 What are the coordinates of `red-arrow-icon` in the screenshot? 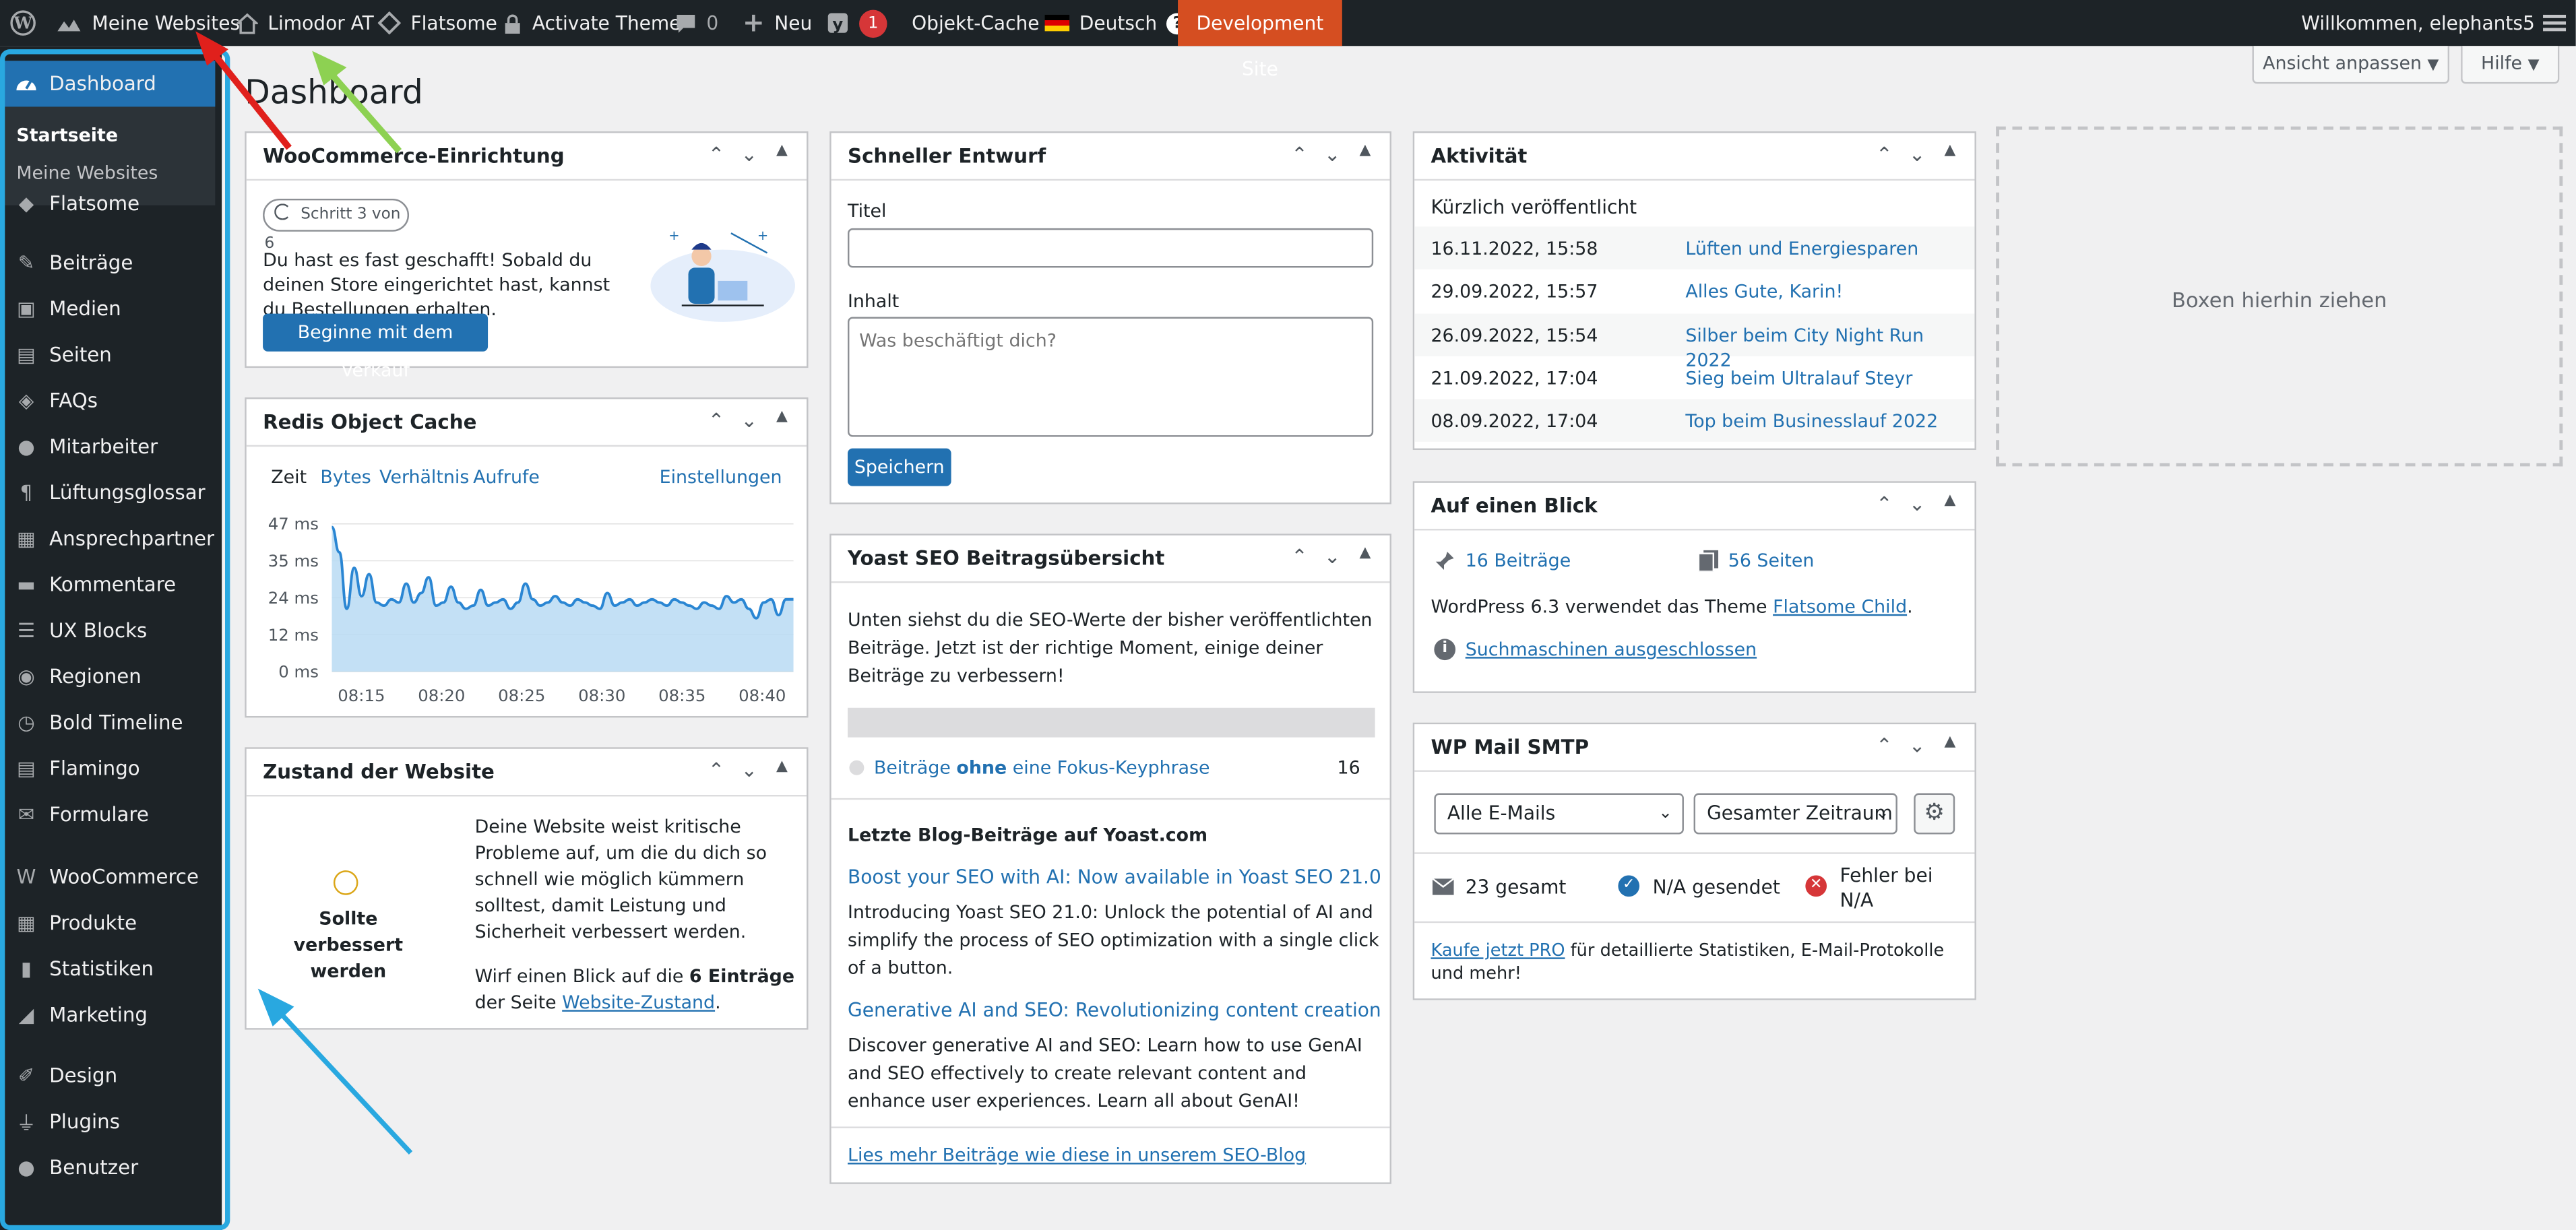 It's located at (243, 90).